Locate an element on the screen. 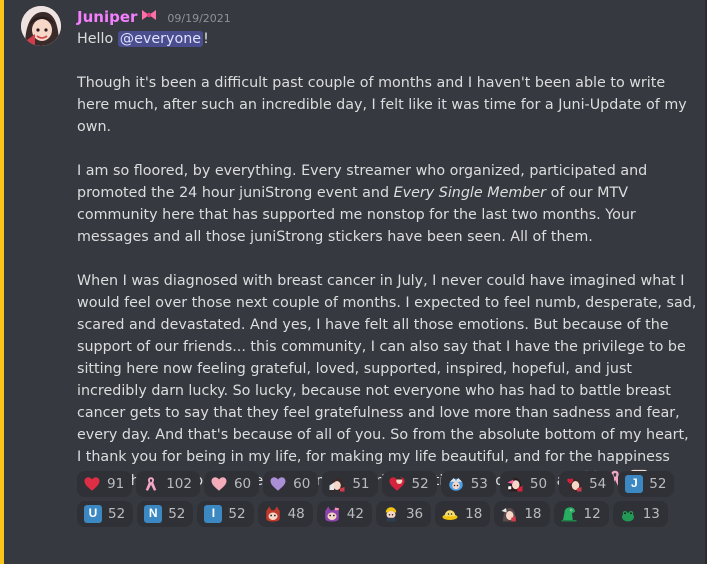 The height and width of the screenshot is (564, 707). everyone-mention: @everyone is located at coordinates (160, 39).